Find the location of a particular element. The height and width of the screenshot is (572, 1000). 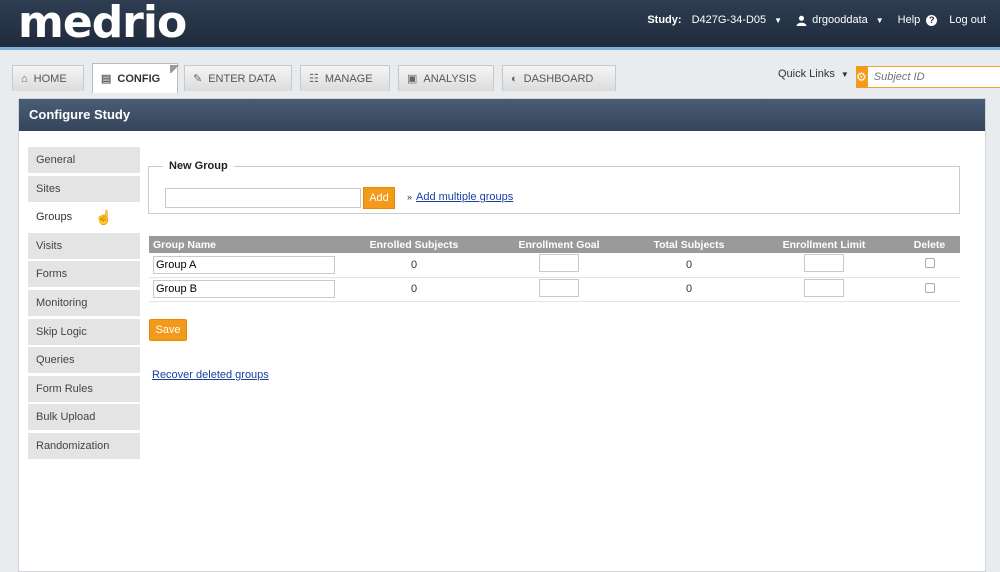

logout-link: Log out is located at coordinates (967, 20).